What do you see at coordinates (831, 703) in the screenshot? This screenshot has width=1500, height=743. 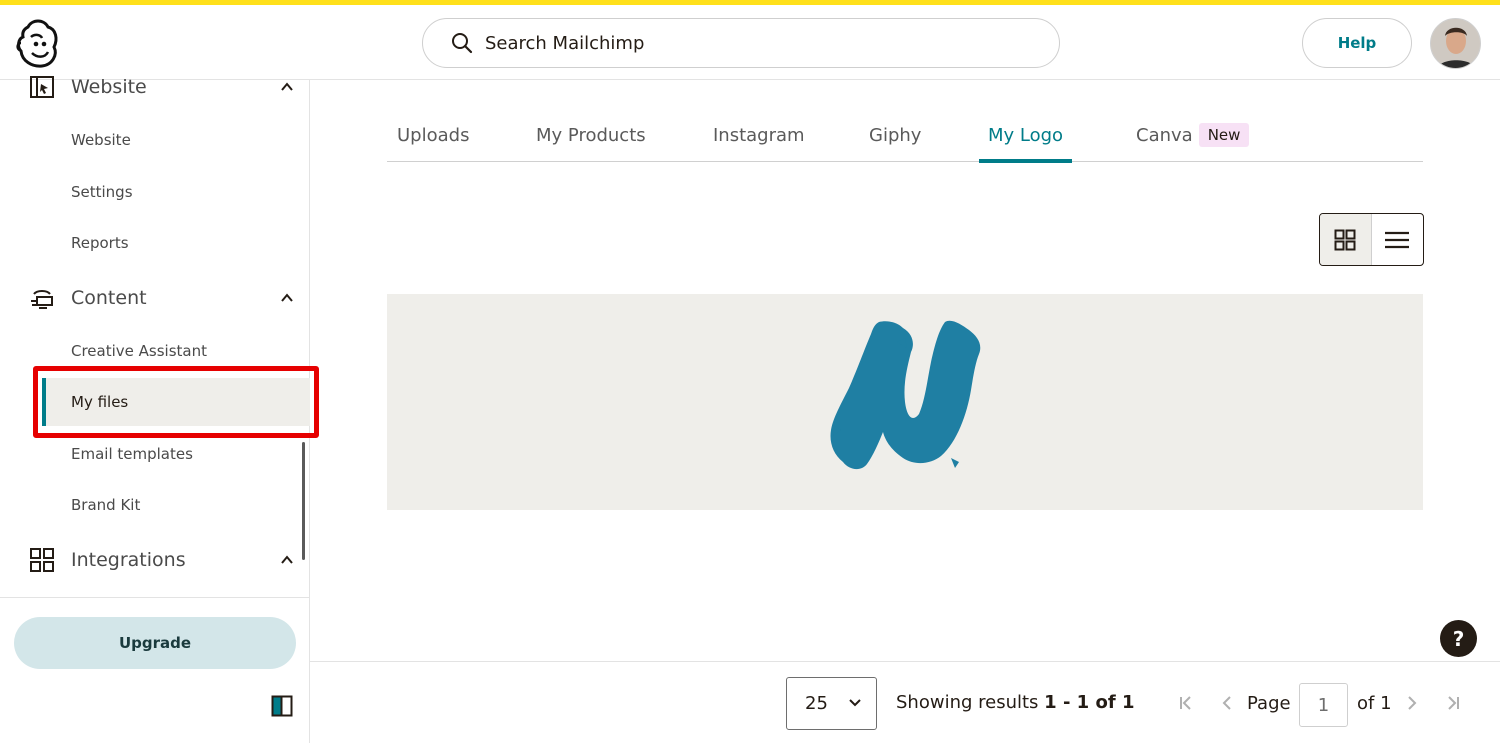 I see `per-page-select: 25` at bounding box center [831, 703].